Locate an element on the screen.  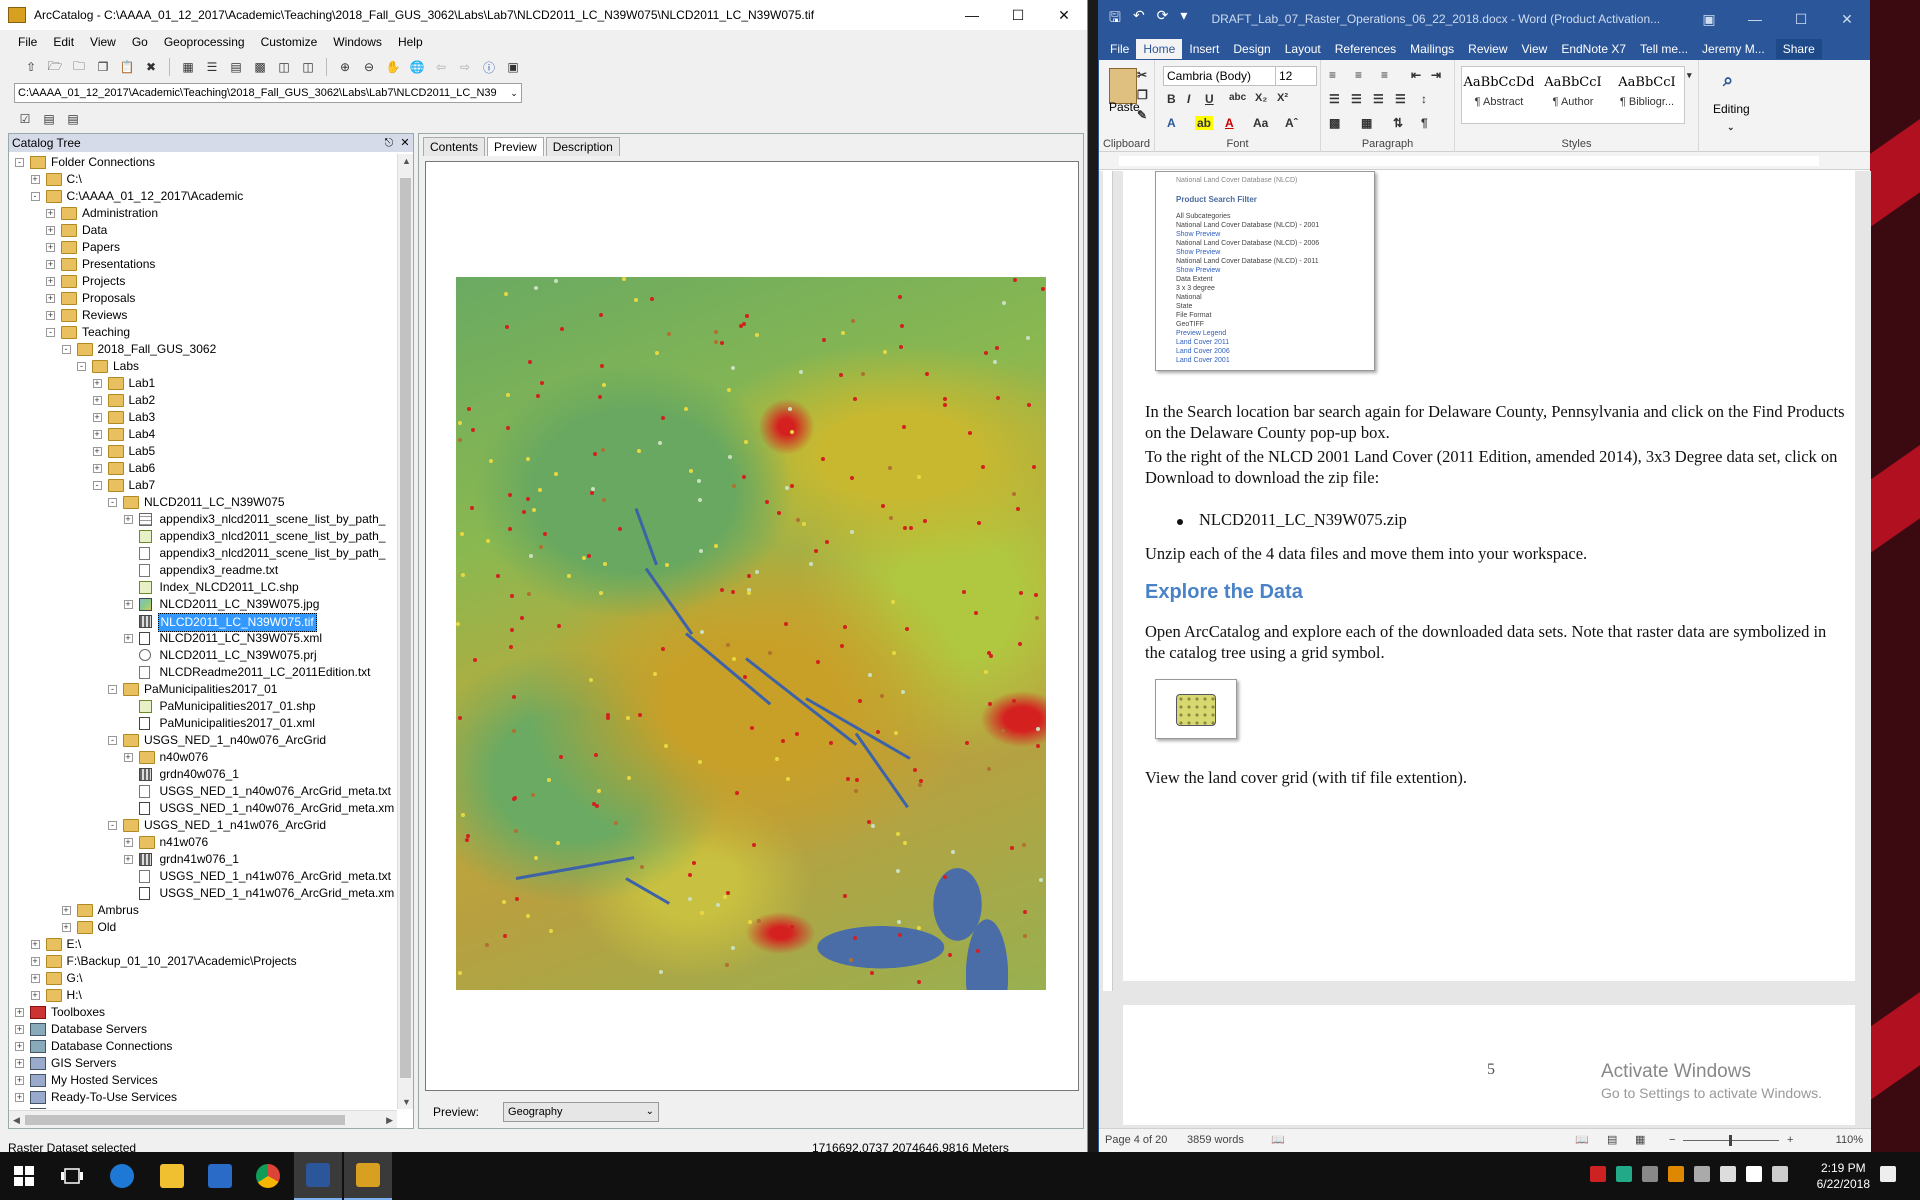
tree-node: + C:\ is located at coordinates (203, 179).